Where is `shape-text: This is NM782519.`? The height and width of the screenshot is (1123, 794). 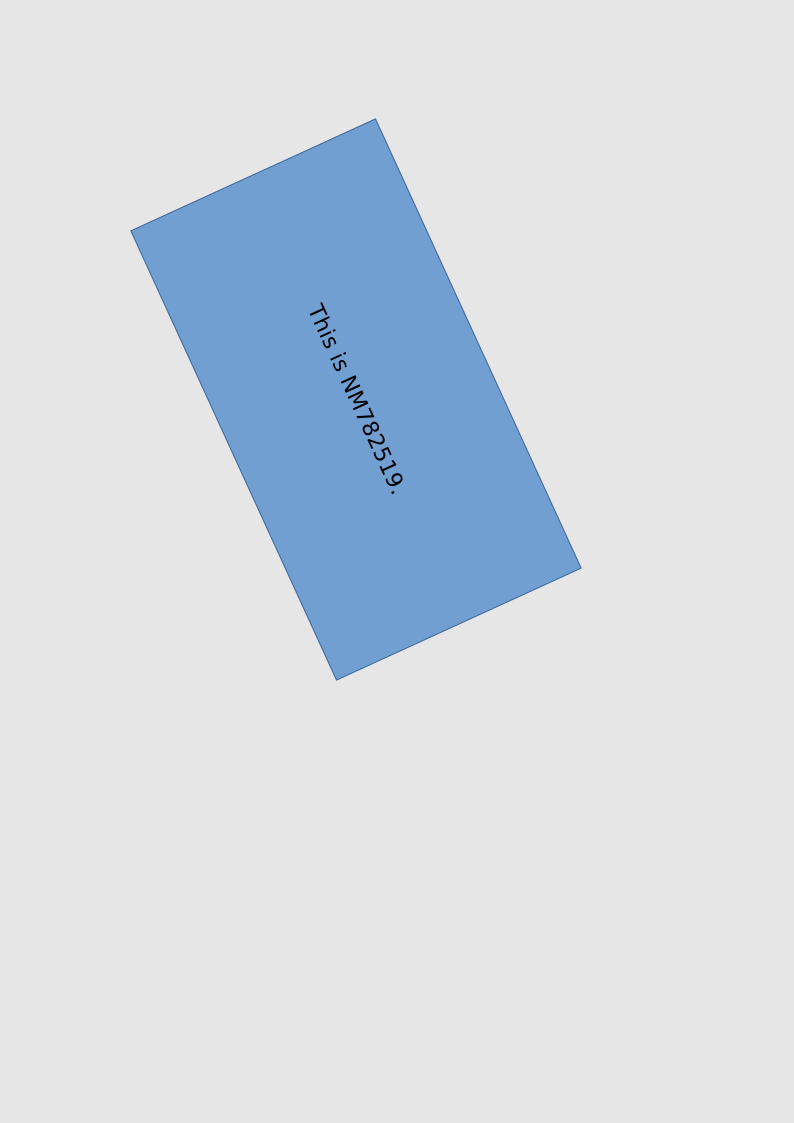
shape-text: This is NM782519. is located at coordinates (356, 399).